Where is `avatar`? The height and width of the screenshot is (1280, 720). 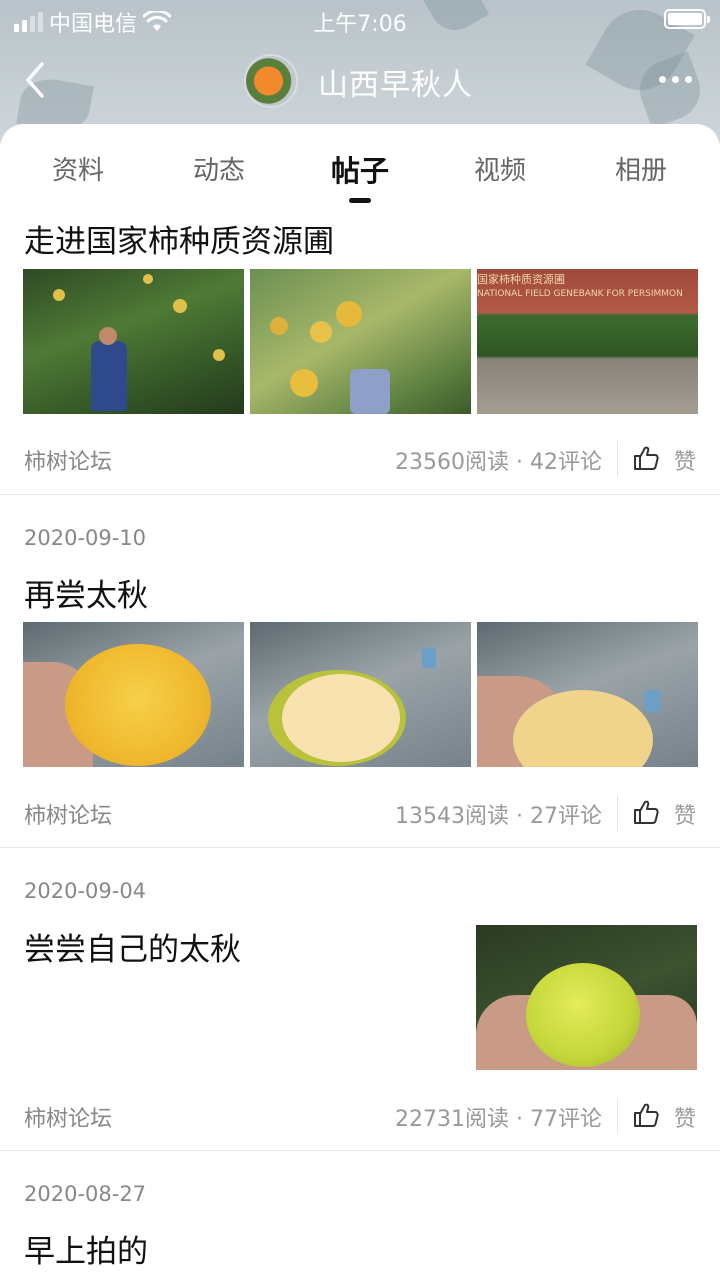 avatar is located at coordinates (271, 81).